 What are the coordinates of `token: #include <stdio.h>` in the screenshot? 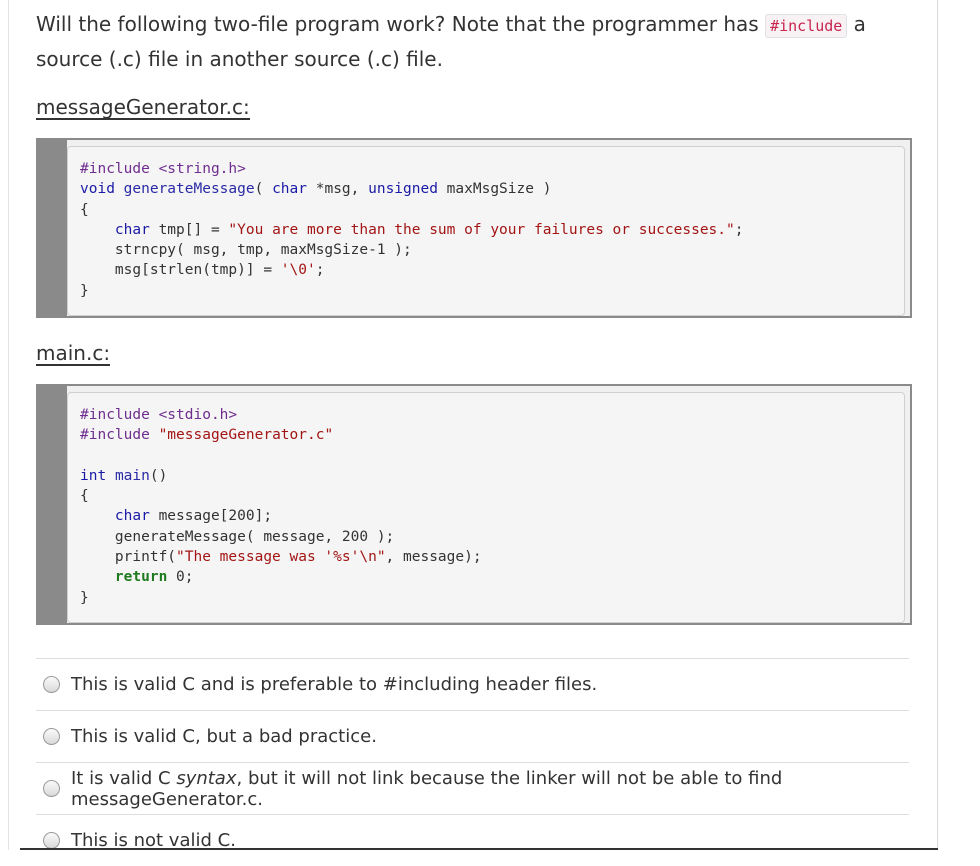 It's located at (159, 415).